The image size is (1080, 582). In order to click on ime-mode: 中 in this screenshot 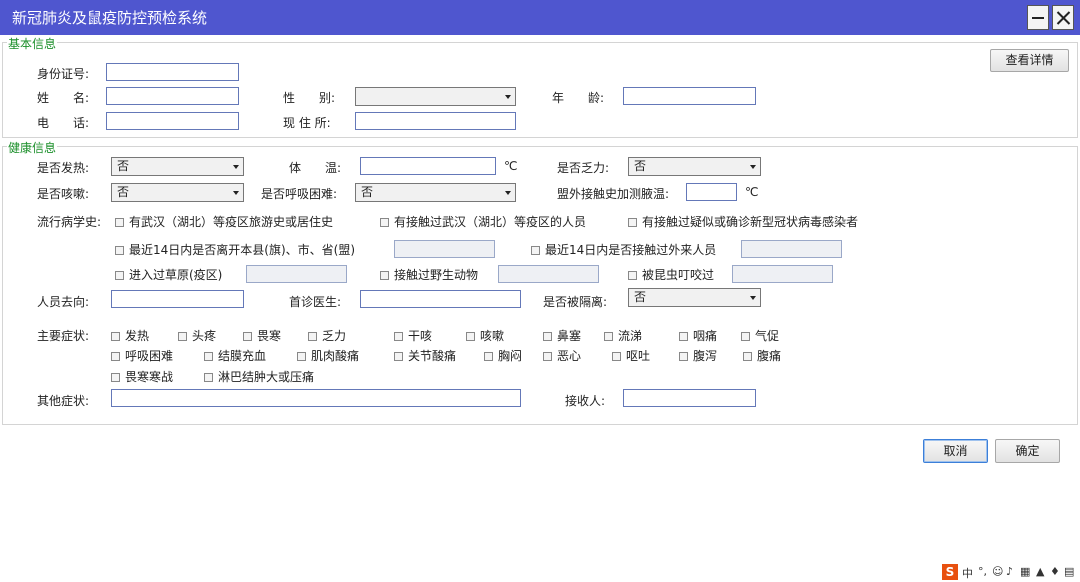, I will do `click(967, 573)`.